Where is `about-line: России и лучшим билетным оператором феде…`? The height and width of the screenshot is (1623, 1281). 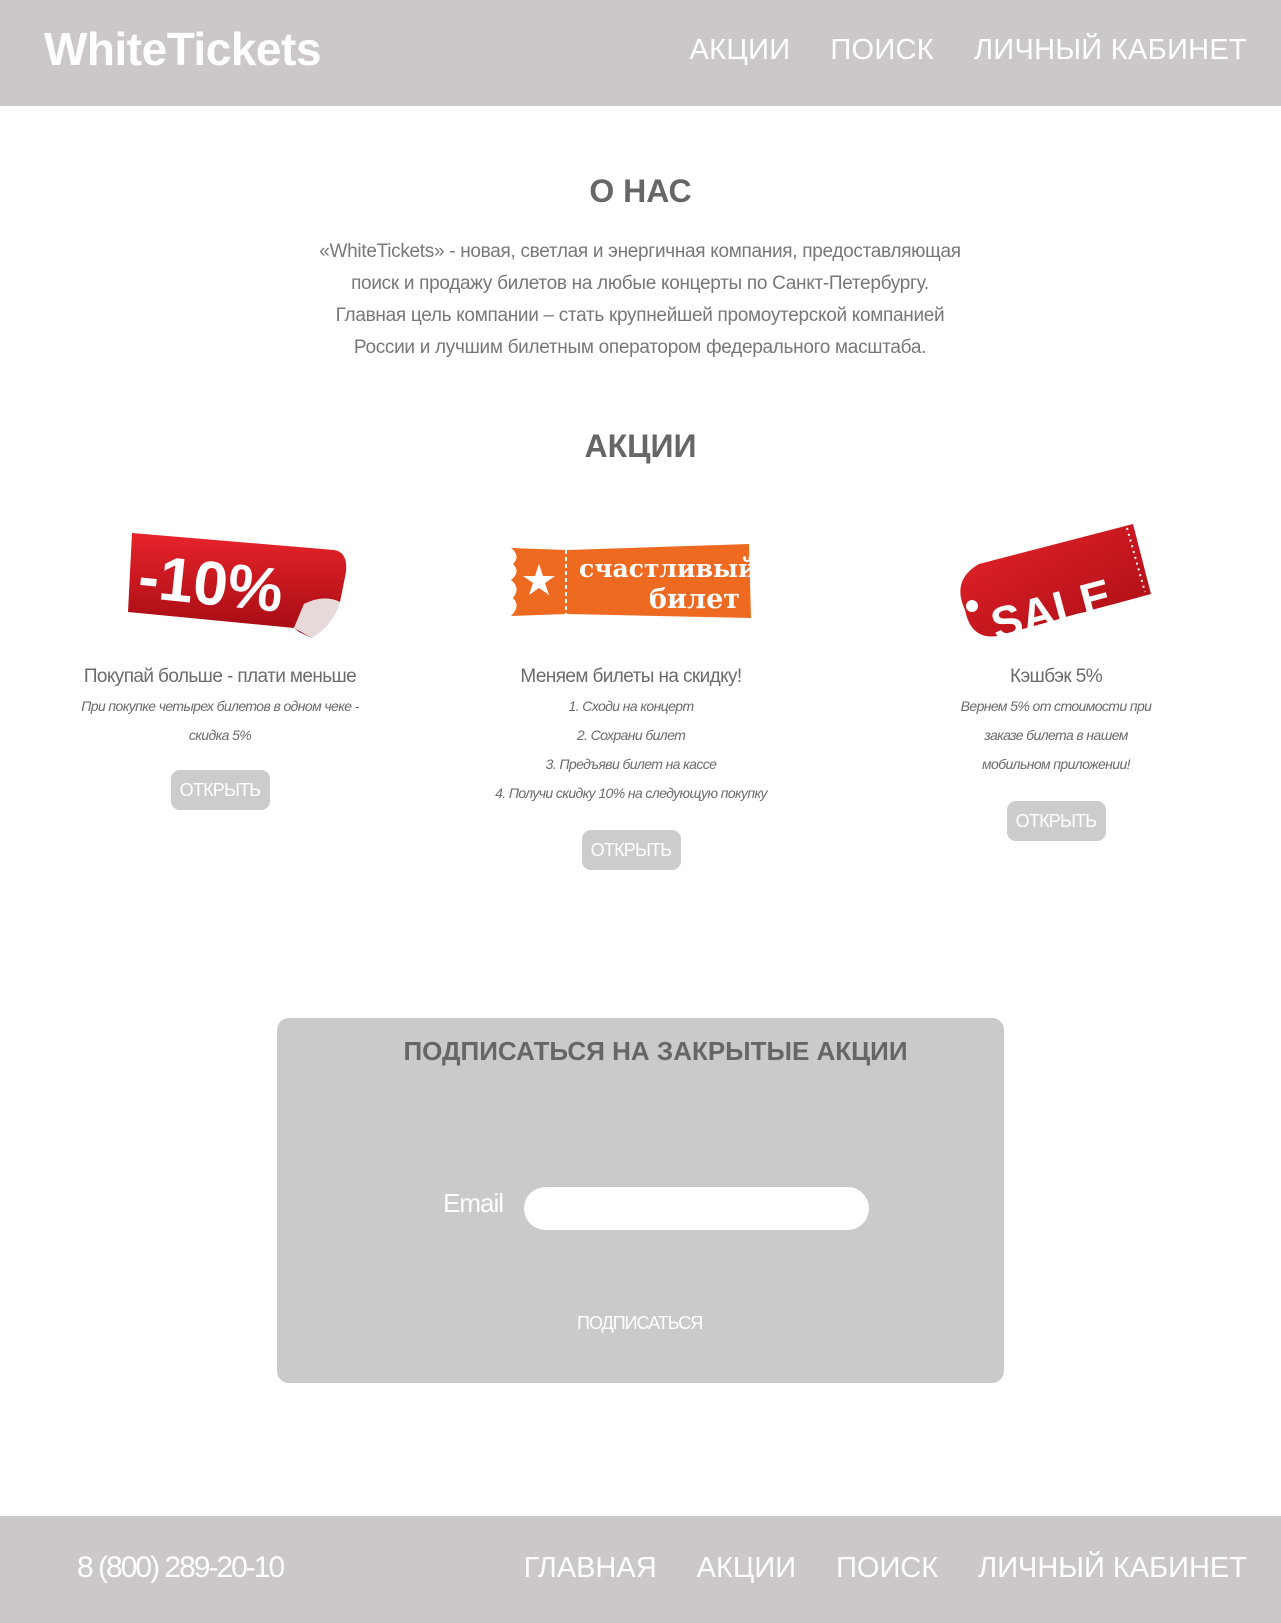 about-line: России и лучшим билетным оператором феде… is located at coordinates (640, 347).